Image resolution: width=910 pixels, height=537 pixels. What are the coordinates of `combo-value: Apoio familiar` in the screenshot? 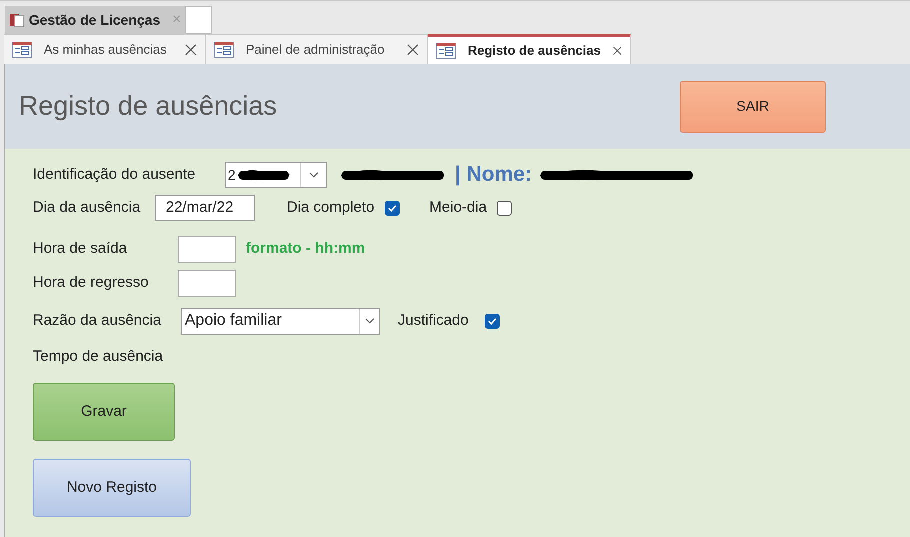 It's located at (233, 321).